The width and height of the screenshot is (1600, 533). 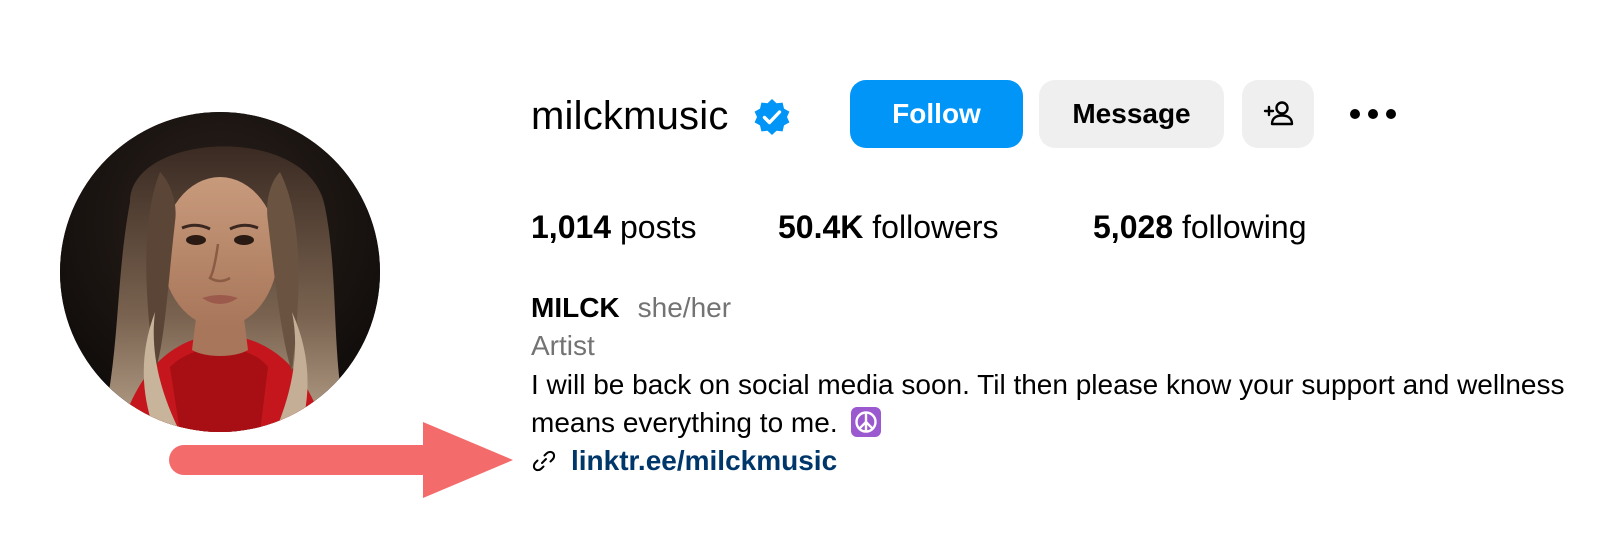 I want to click on posts-count-value: 1,014, so click(x=571, y=227).